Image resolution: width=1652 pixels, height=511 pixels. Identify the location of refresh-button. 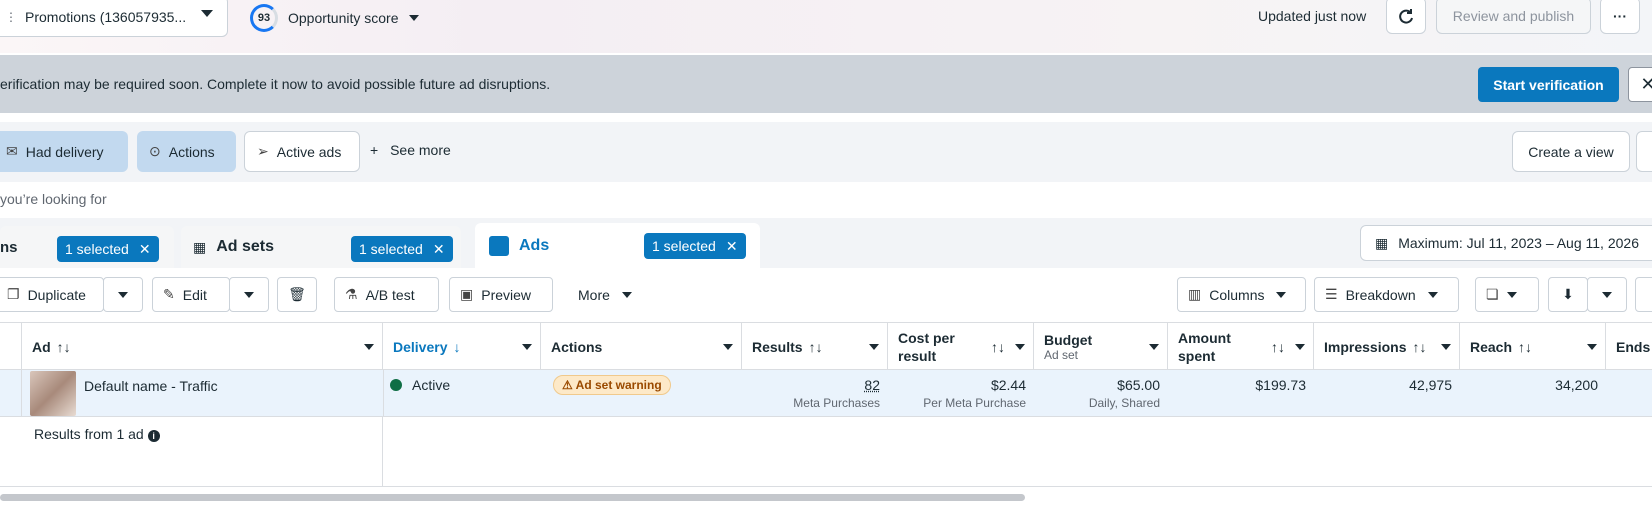
(1406, 17).